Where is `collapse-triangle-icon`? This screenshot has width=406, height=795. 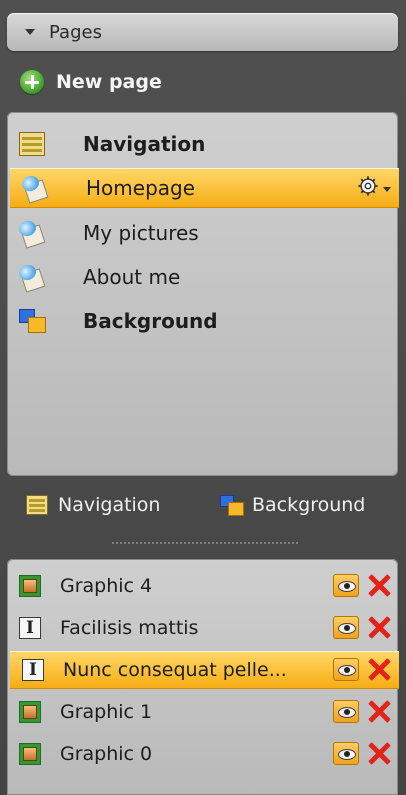 collapse-triangle-icon is located at coordinates (30, 32).